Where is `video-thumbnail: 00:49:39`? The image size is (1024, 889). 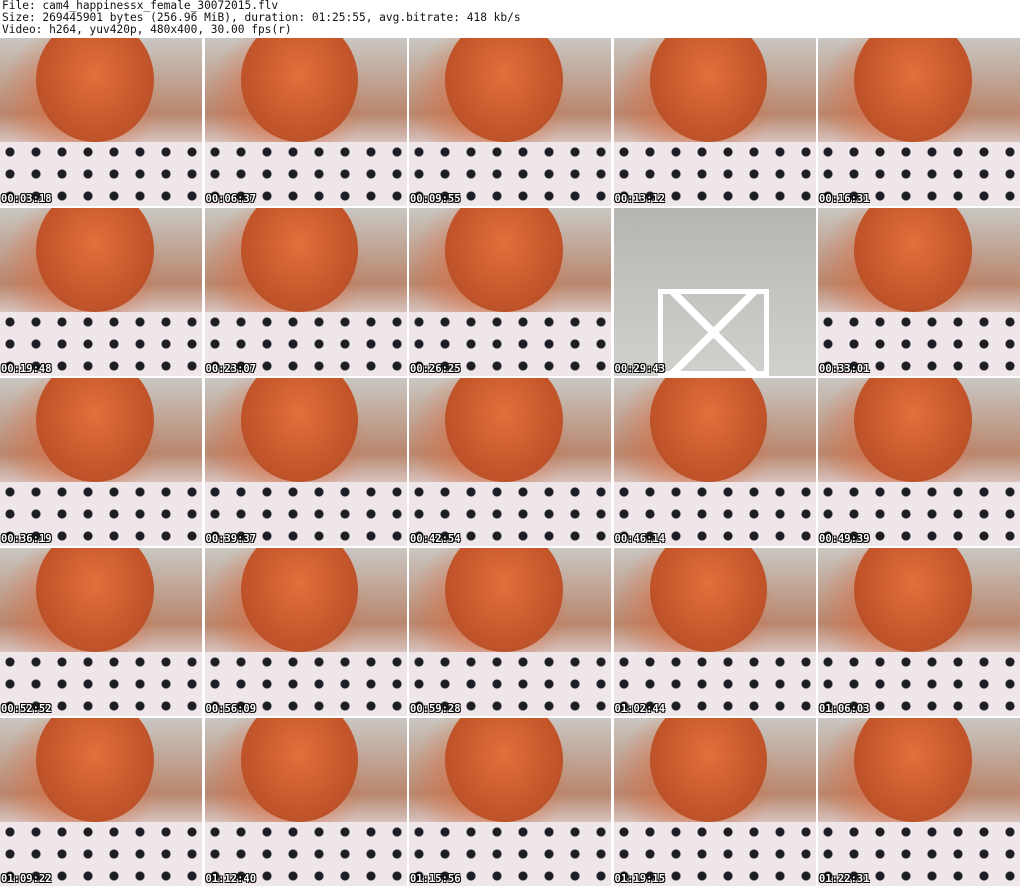 video-thumbnail: 00:49:39 is located at coordinates (919, 462).